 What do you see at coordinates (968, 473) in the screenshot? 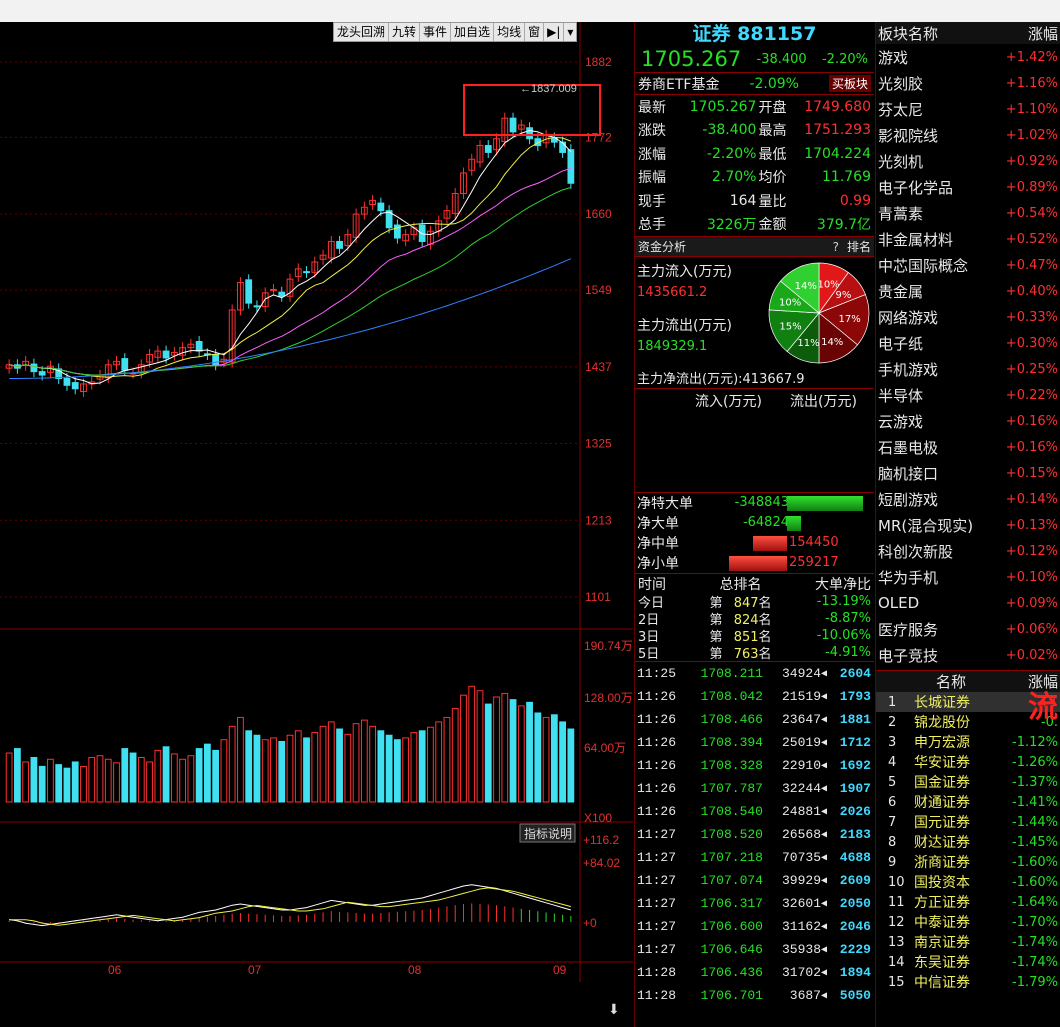
I see `sector-row: 脑机接口 +0.15%` at bounding box center [968, 473].